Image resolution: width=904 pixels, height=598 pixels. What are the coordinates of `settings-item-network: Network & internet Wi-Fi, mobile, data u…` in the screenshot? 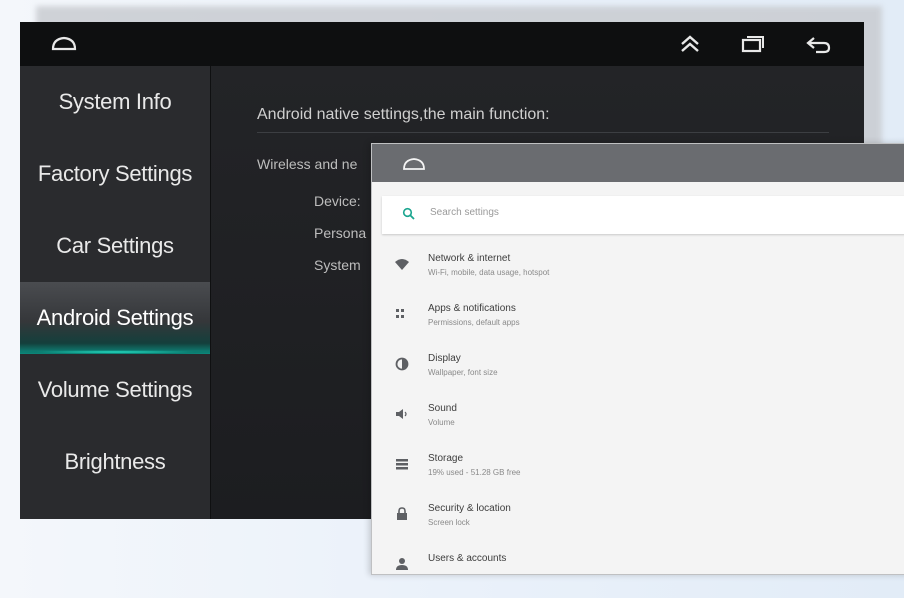 It's located at (637, 273).